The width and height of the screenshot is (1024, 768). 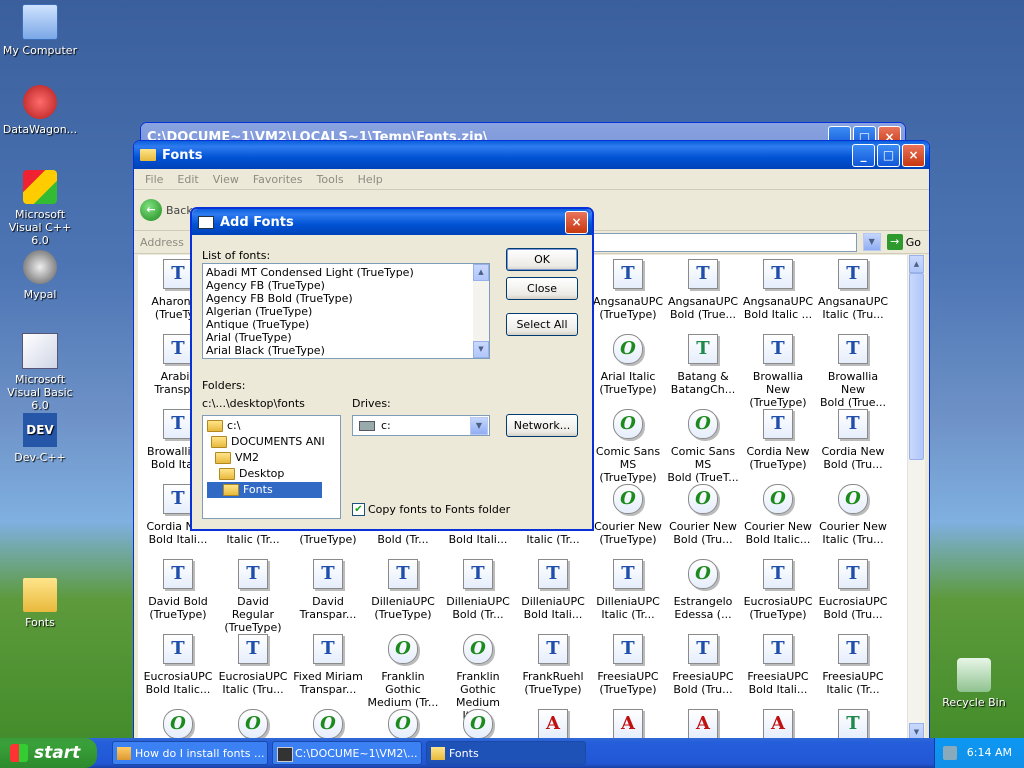 I want to click on desktop-icon-my-computer: My Computer, so click(x=40, y=30).